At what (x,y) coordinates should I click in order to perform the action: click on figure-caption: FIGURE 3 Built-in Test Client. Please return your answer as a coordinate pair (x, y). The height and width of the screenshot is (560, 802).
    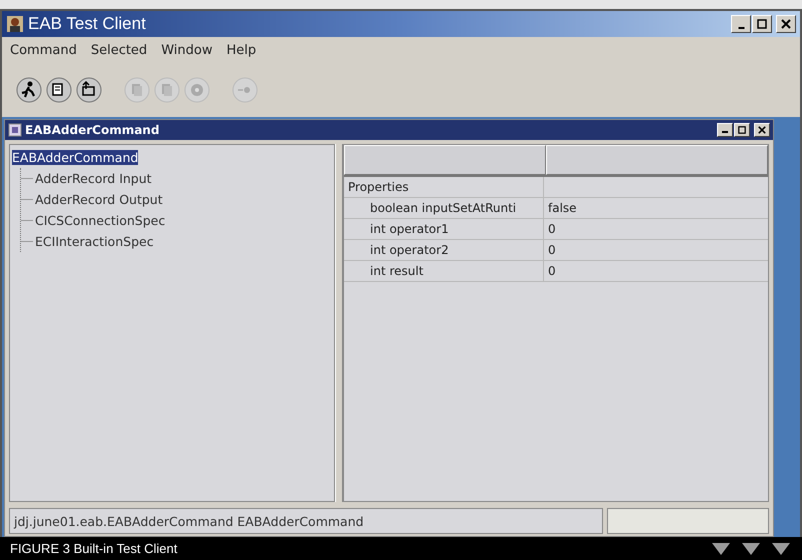
    Looking at the image, I should click on (94, 548).